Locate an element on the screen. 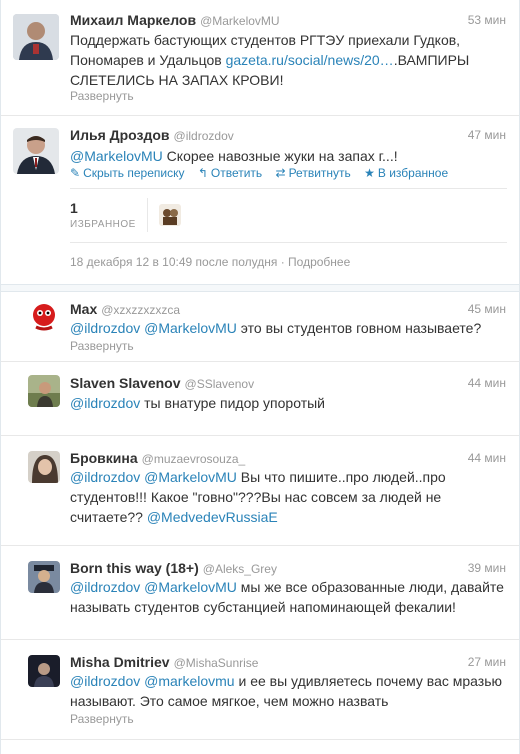  tweet-header: Илья Дроздов @ildrozdov is located at coordinates (152, 135).